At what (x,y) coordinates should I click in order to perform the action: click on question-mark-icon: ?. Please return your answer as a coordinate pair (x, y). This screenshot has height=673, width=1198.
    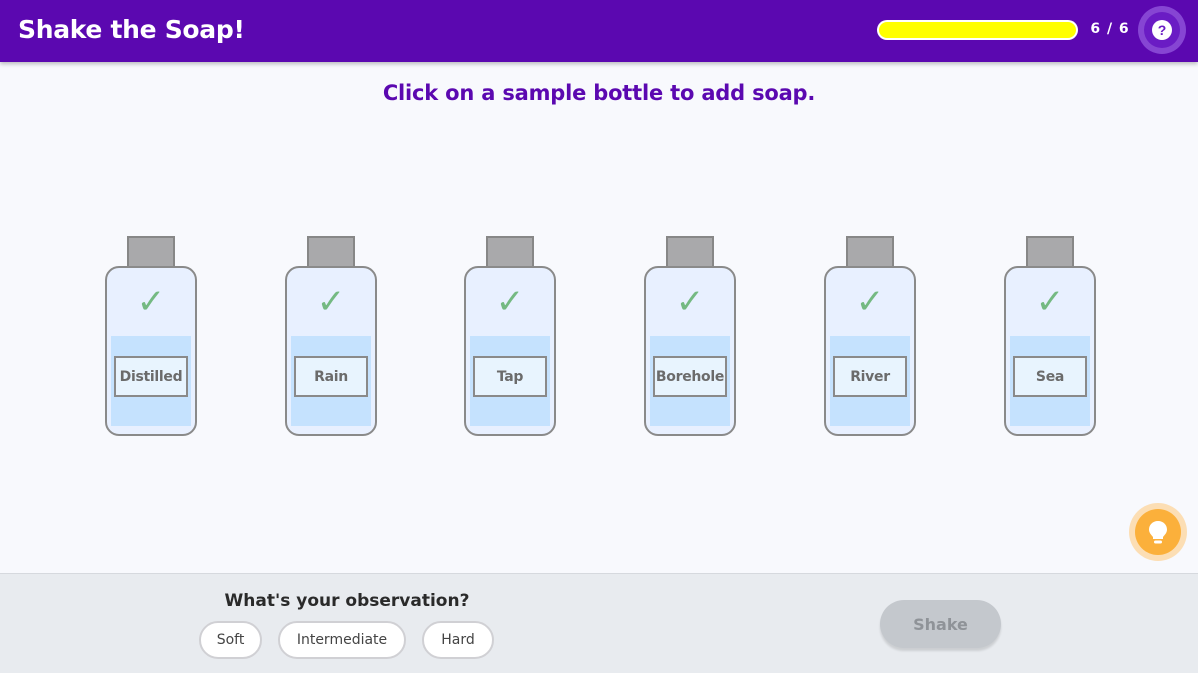
    Looking at the image, I should click on (1162, 30).